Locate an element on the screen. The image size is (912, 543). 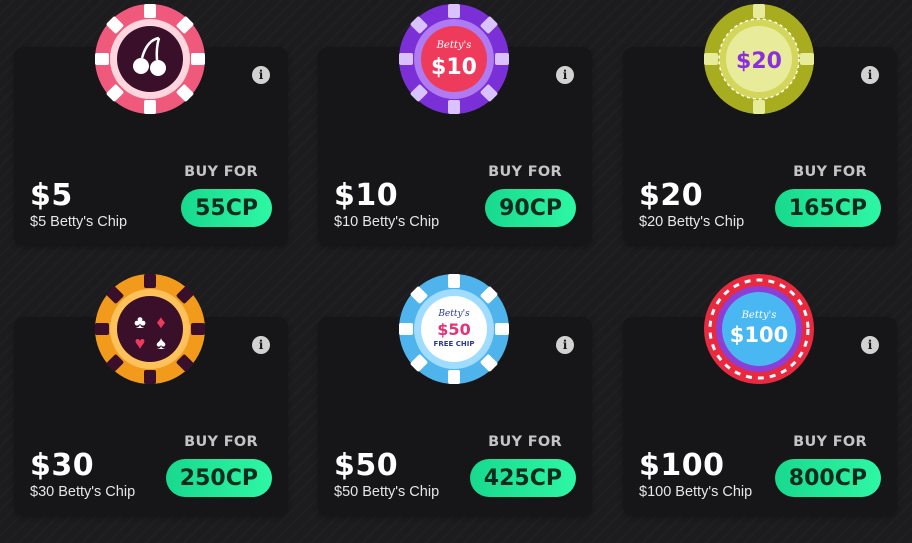
chip-name: $50 Betty's Chip is located at coordinates (387, 492).